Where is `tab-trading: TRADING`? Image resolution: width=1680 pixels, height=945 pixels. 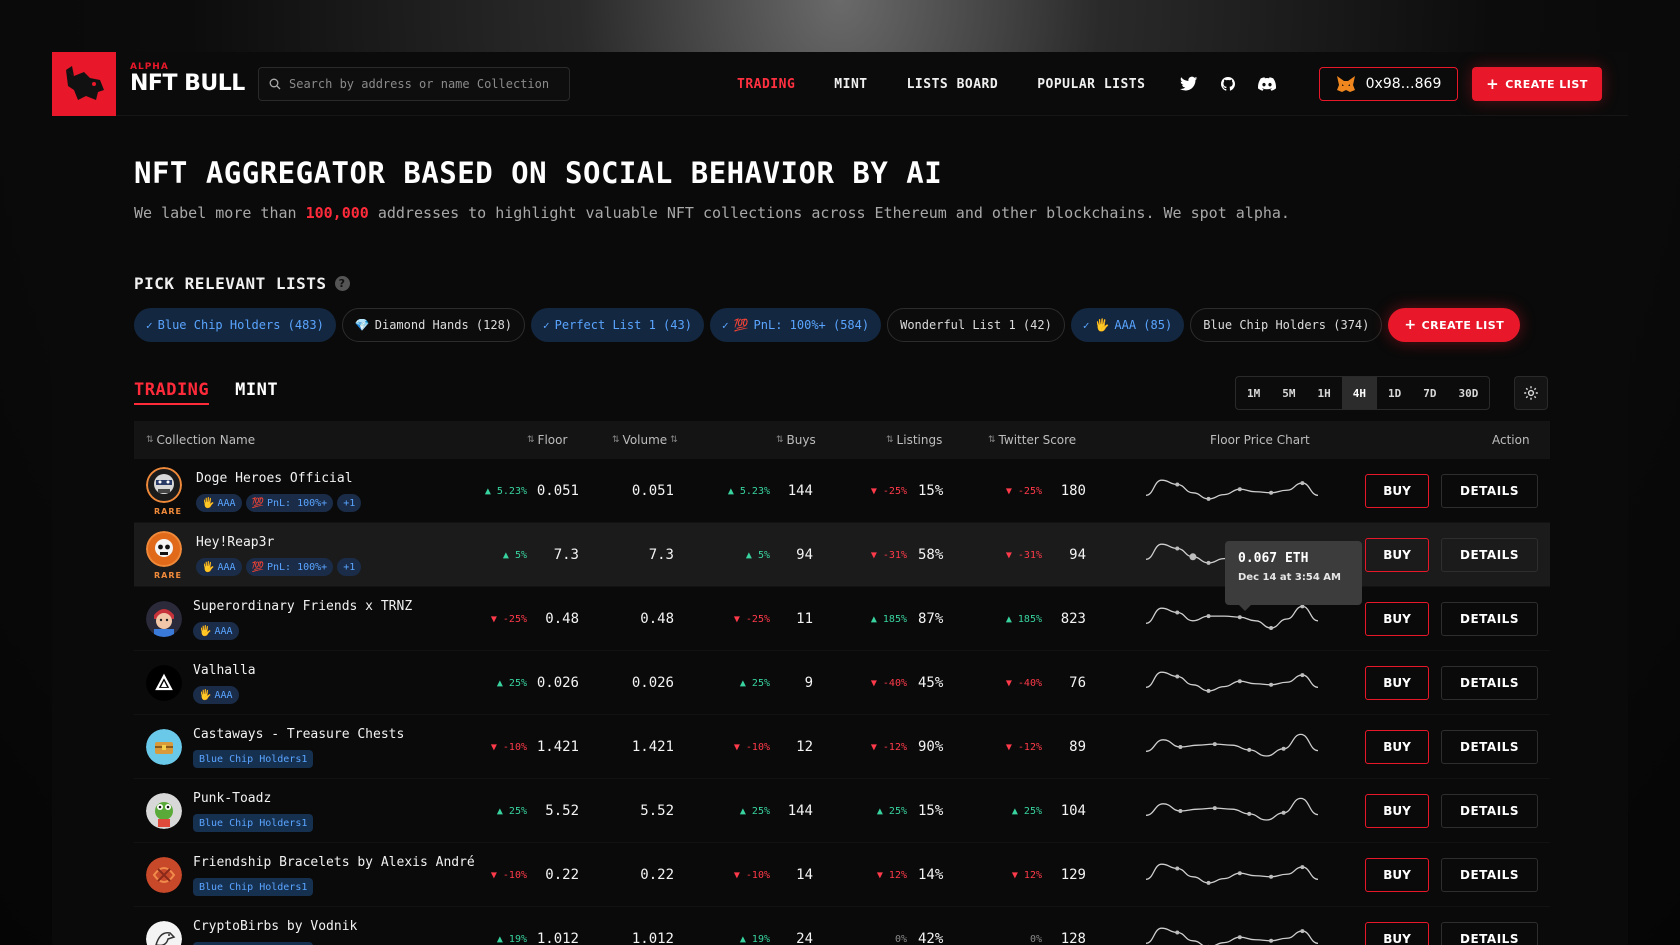 tab-trading: TRADING is located at coordinates (172, 392).